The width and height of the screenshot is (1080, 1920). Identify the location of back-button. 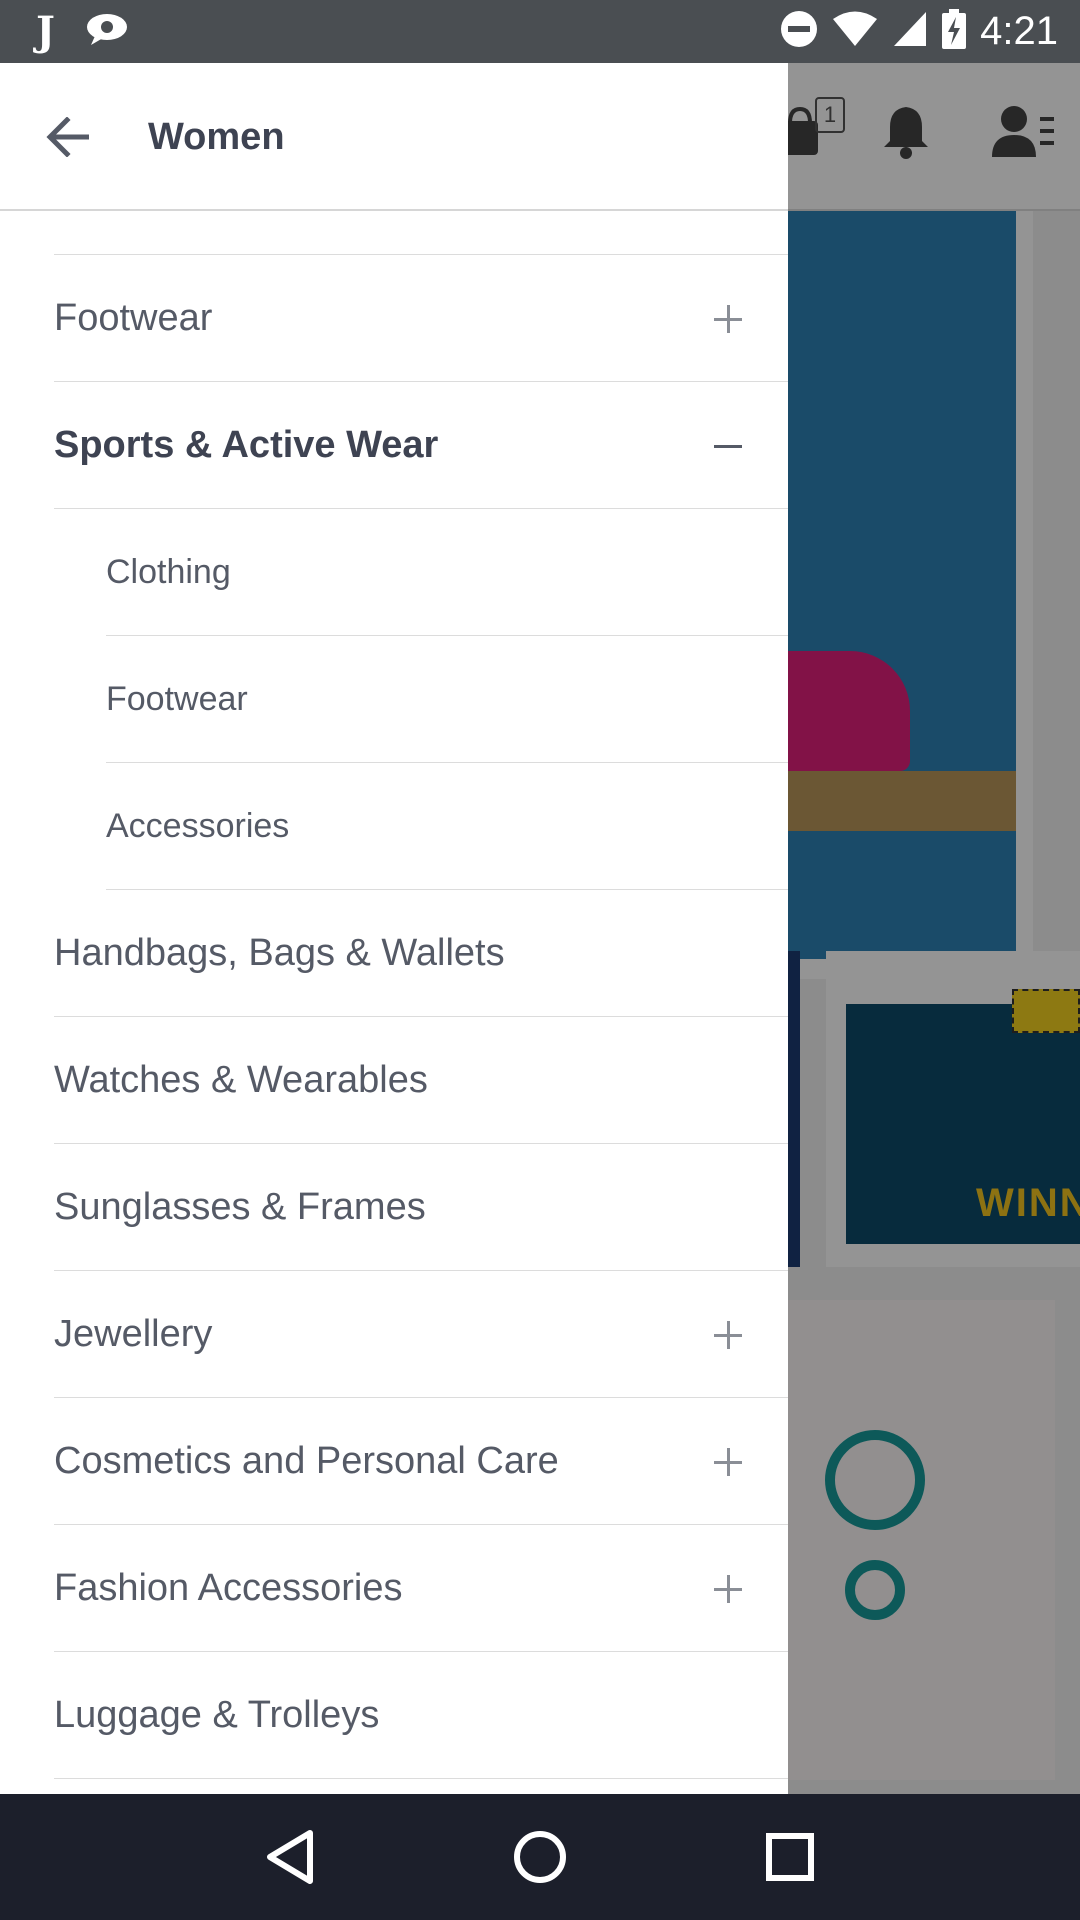
(68, 137).